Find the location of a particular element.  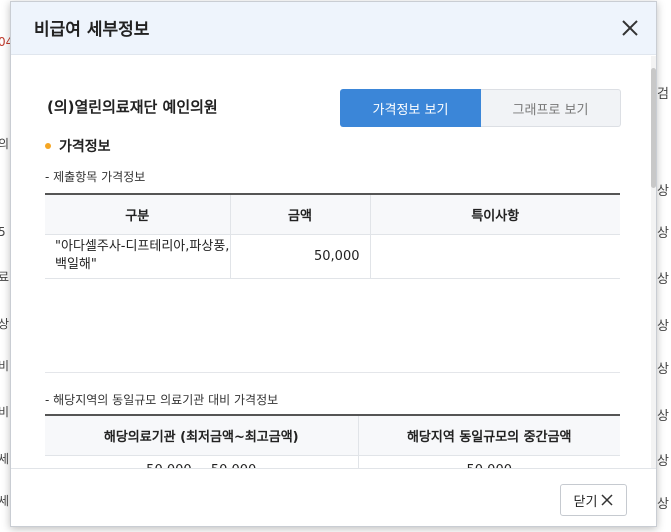

bg-left-fragment: 5 is located at coordinates (3, 232).